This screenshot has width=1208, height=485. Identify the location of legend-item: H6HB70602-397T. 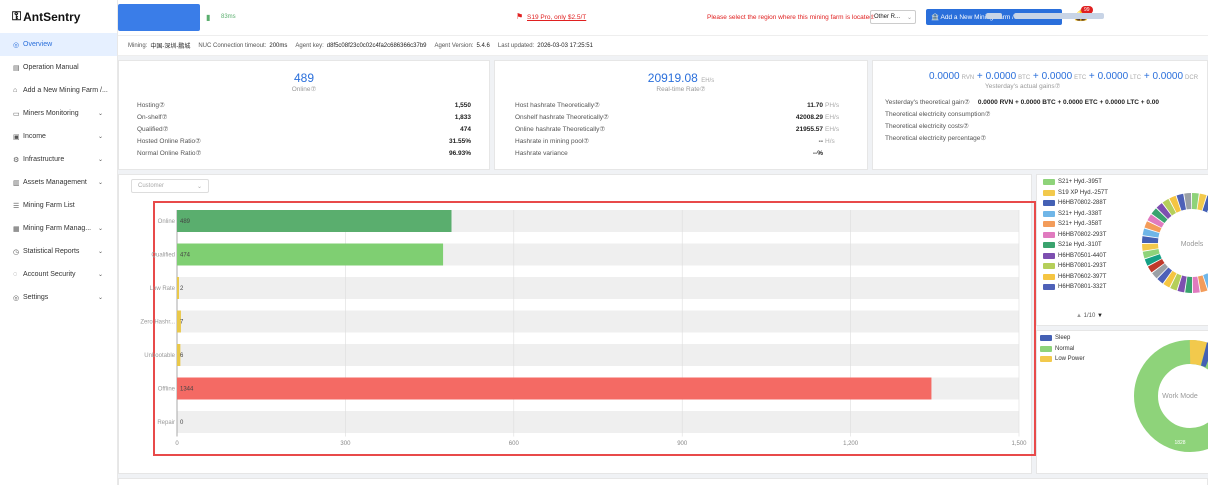
(1088, 277).